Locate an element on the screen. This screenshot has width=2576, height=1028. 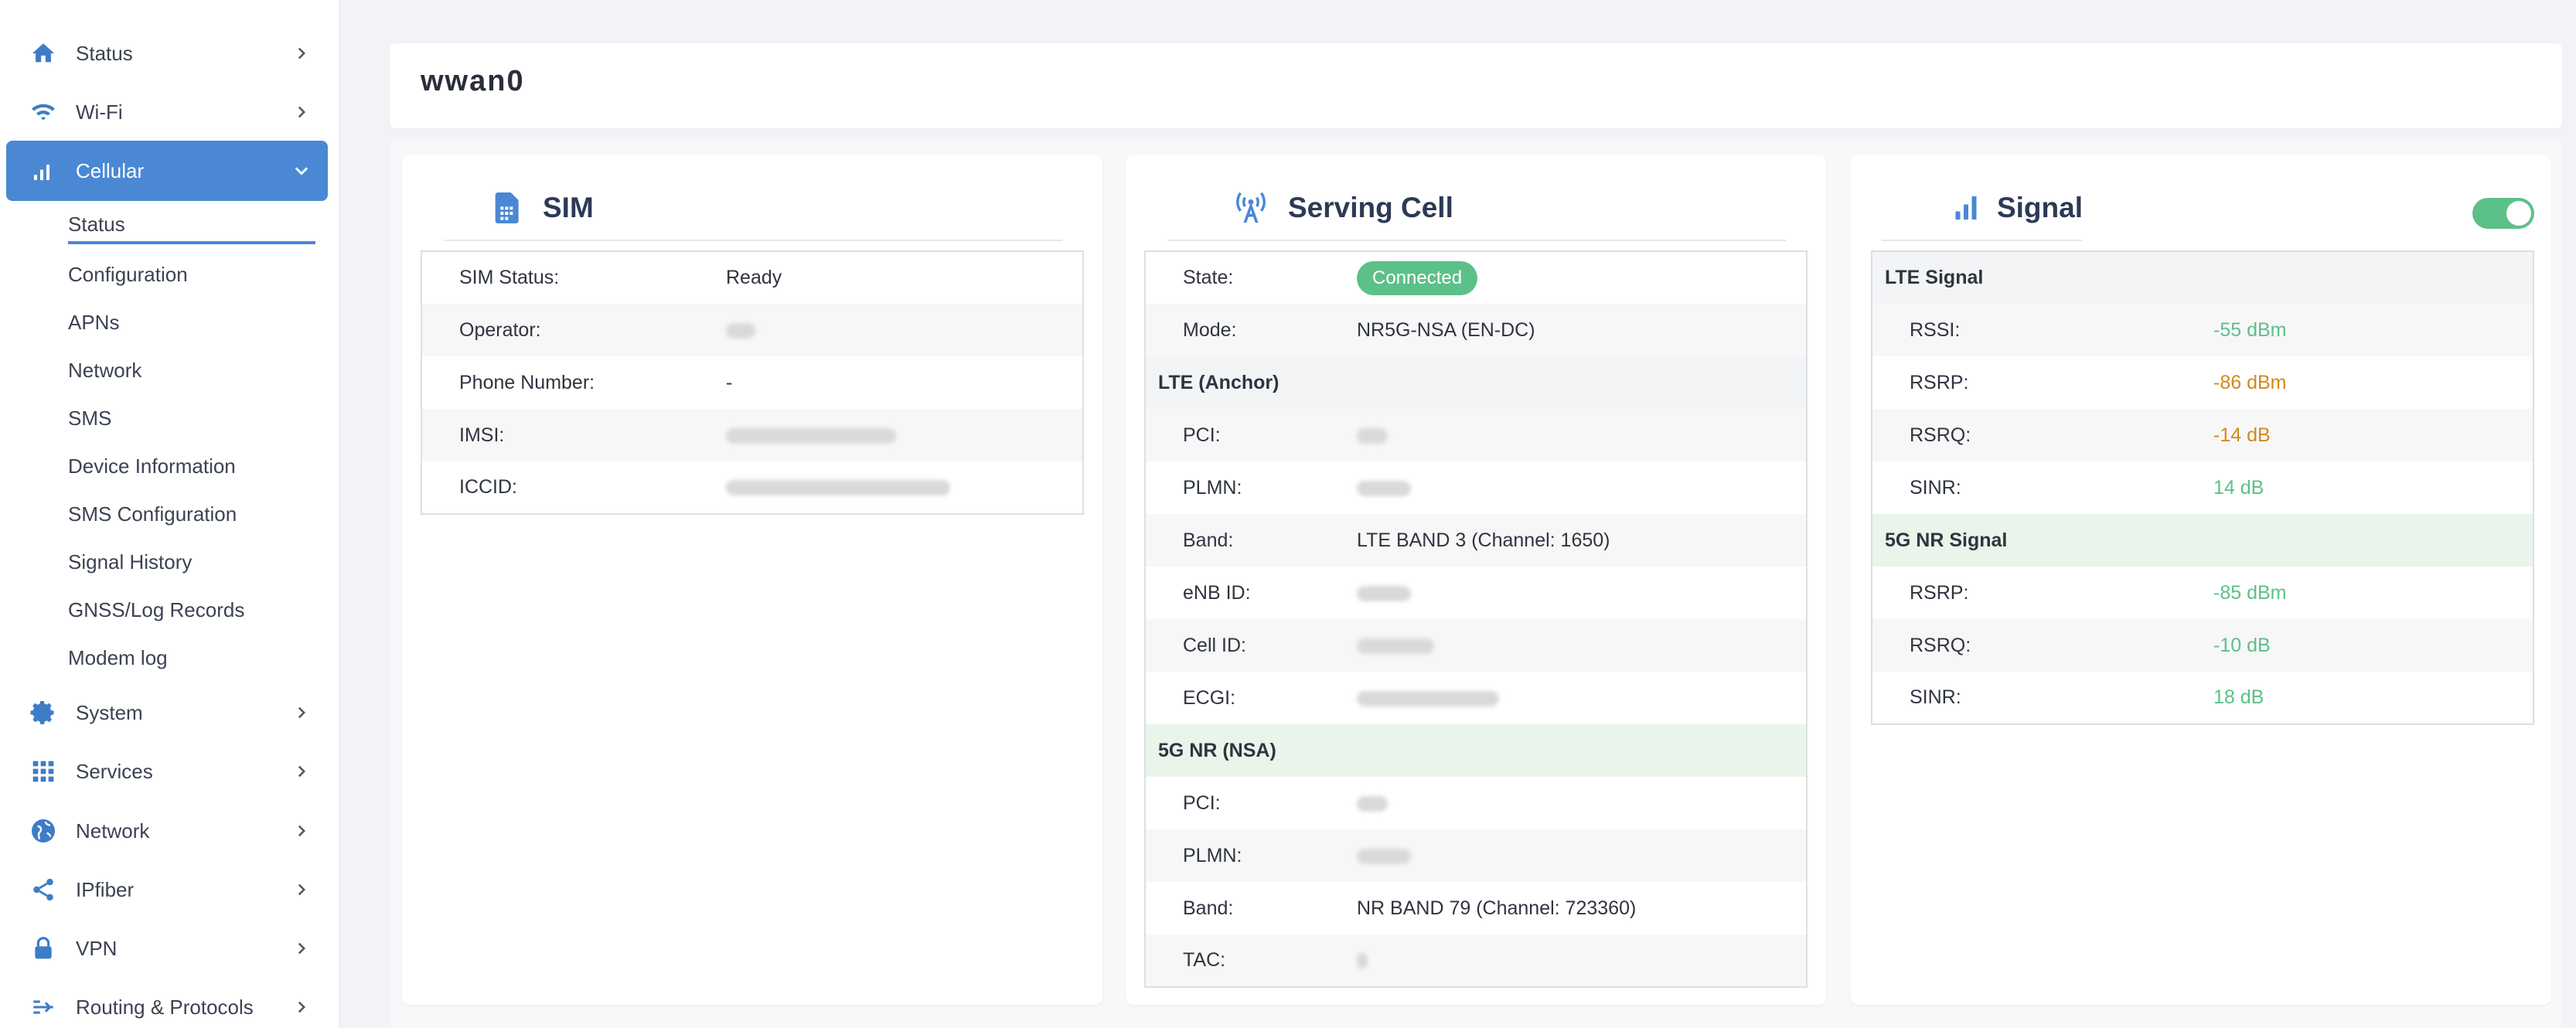
sidebar-item-network: Network is located at coordinates (167, 831).